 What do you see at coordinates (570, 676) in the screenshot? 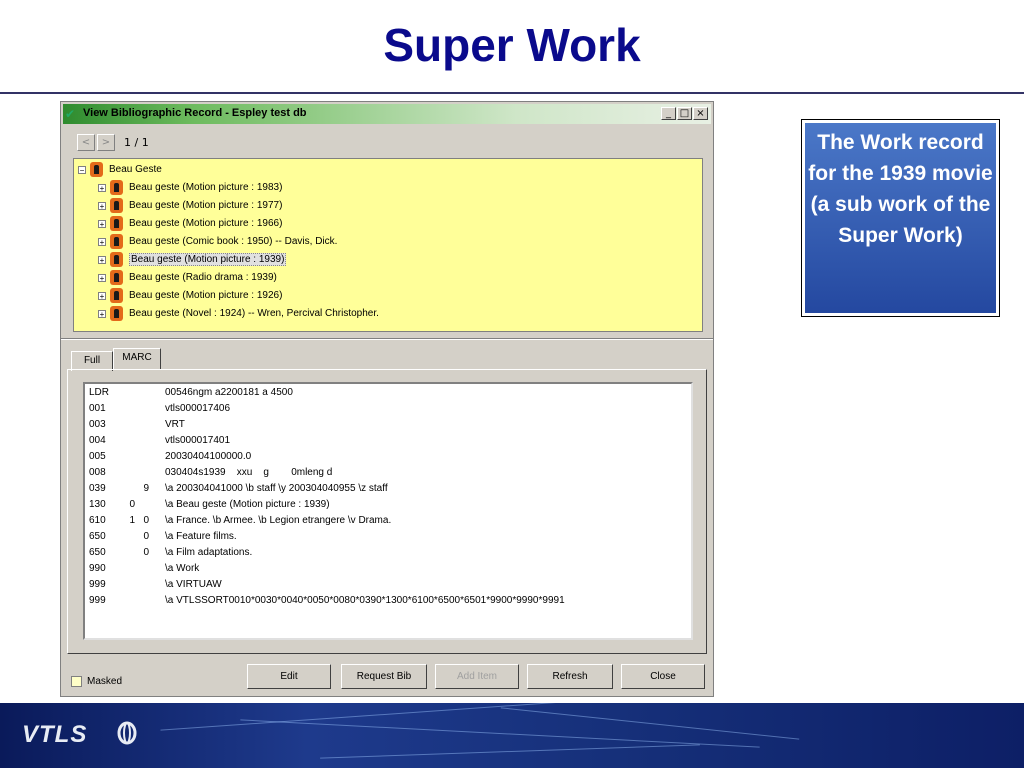
I see `refresh-button: Refresh` at bounding box center [570, 676].